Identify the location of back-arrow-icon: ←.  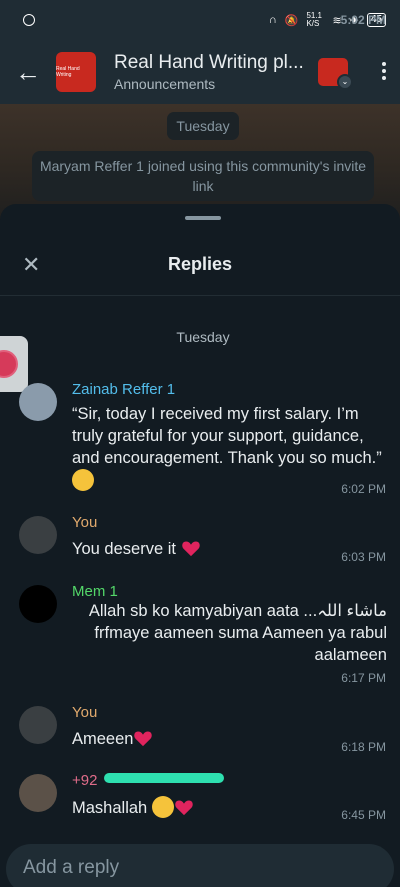
(28, 72).